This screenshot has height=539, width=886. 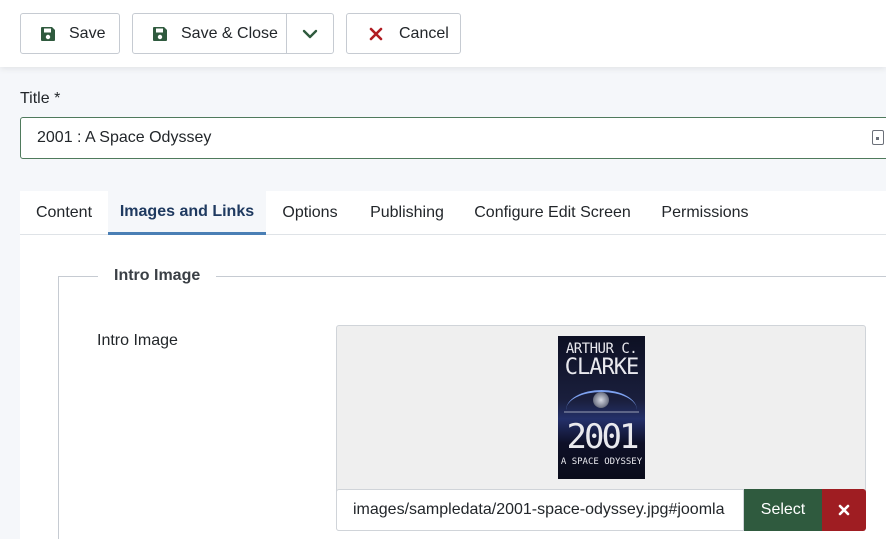 I want to click on cancel-button-label: Cancel, so click(x=424, y=33).